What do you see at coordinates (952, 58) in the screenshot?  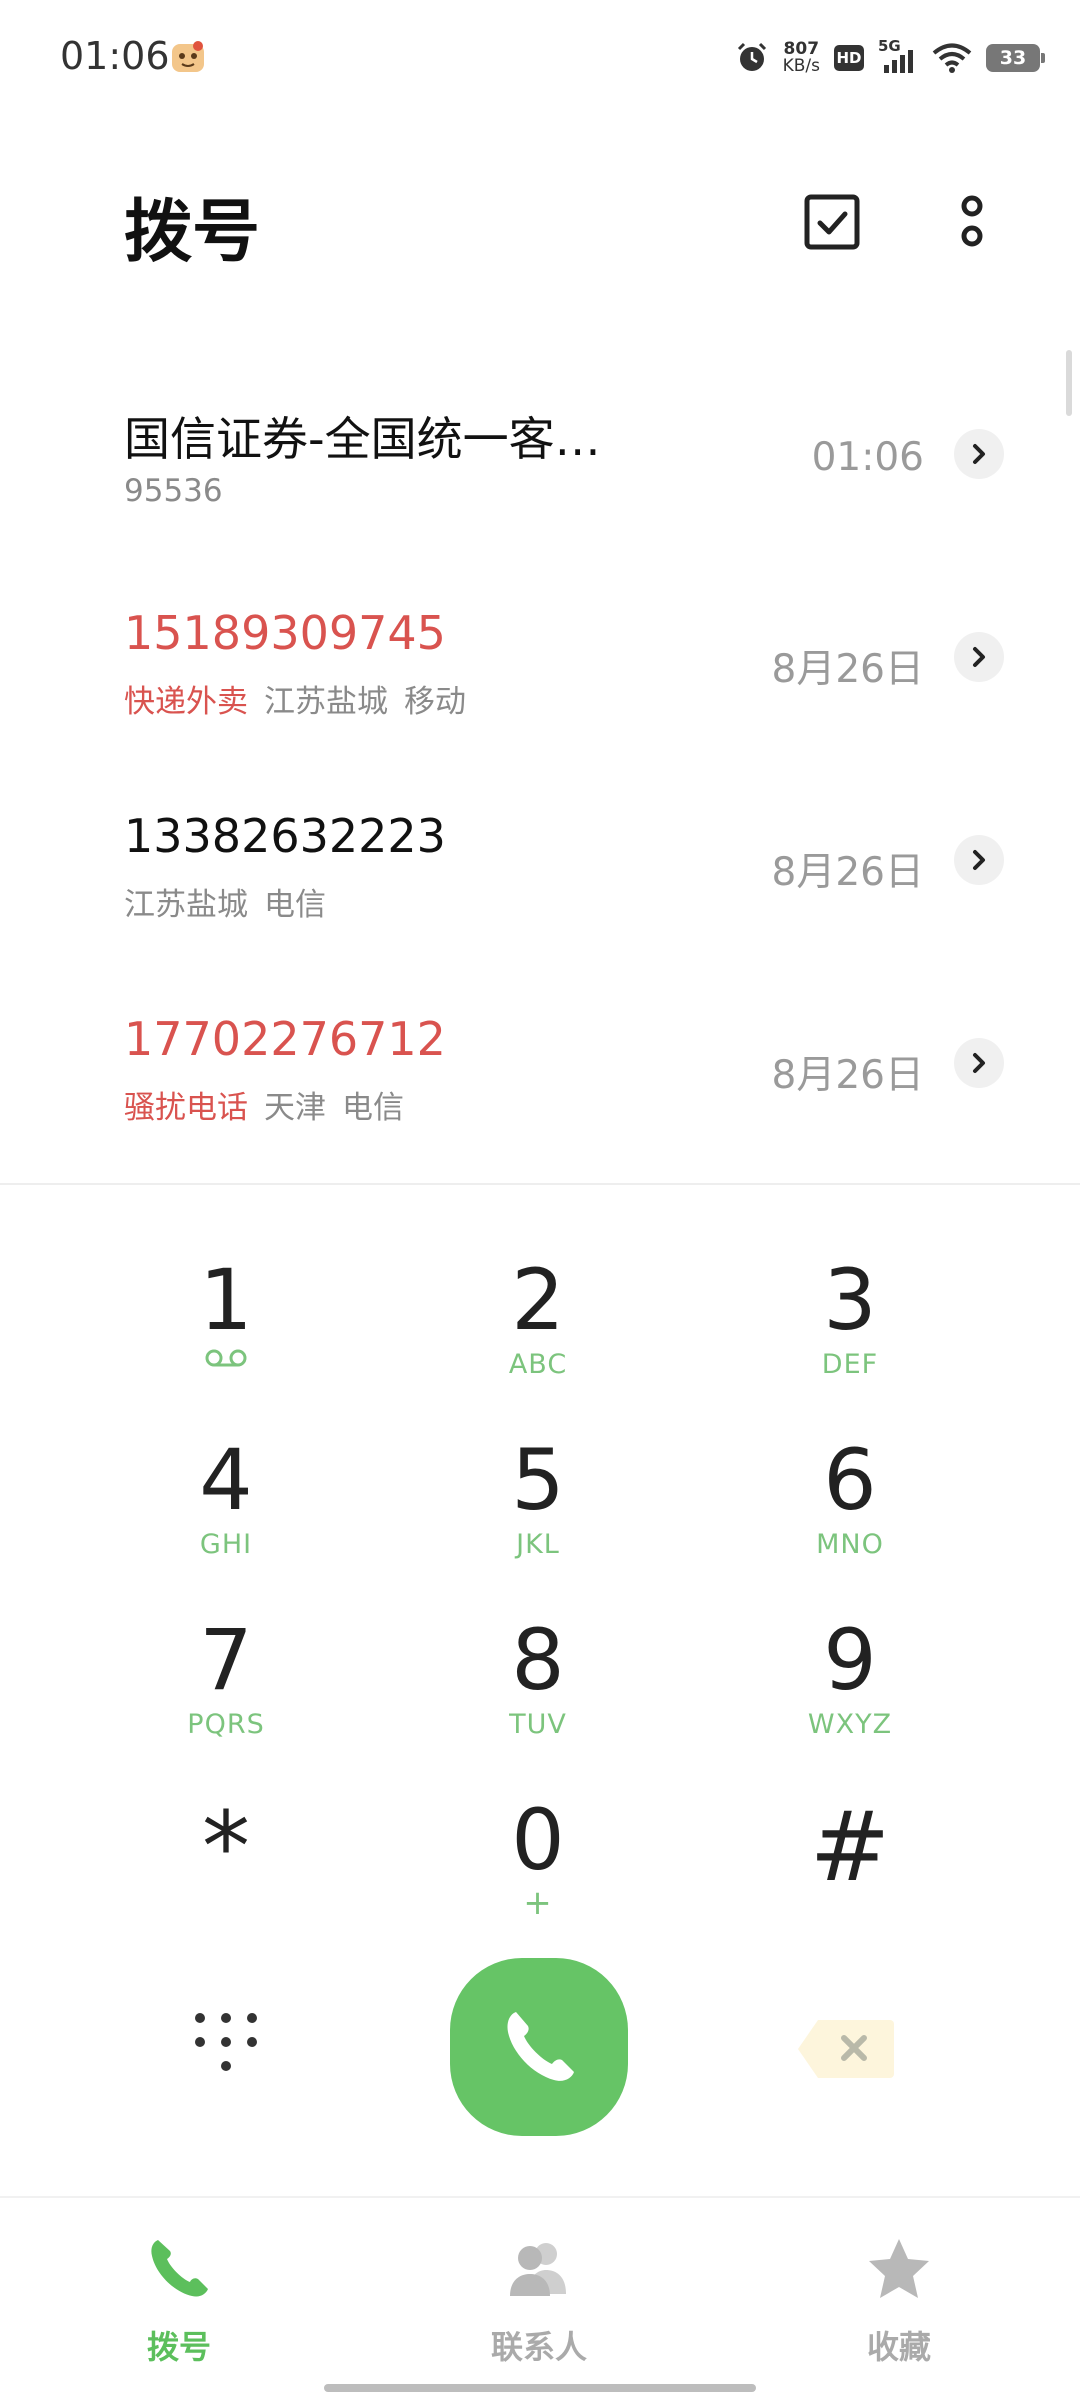 I see `wifi-icon` at bounding box center [952, 58].